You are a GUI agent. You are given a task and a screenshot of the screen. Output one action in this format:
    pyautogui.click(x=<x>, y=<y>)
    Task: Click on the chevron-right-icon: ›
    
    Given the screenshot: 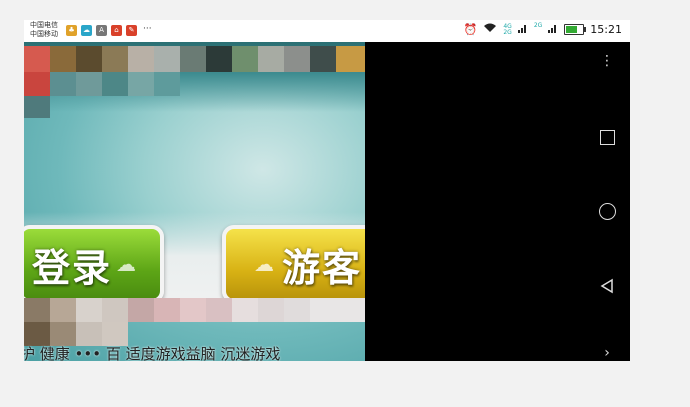 What is the action you would take?
    pyautogui.click(x=607, y=353)
    